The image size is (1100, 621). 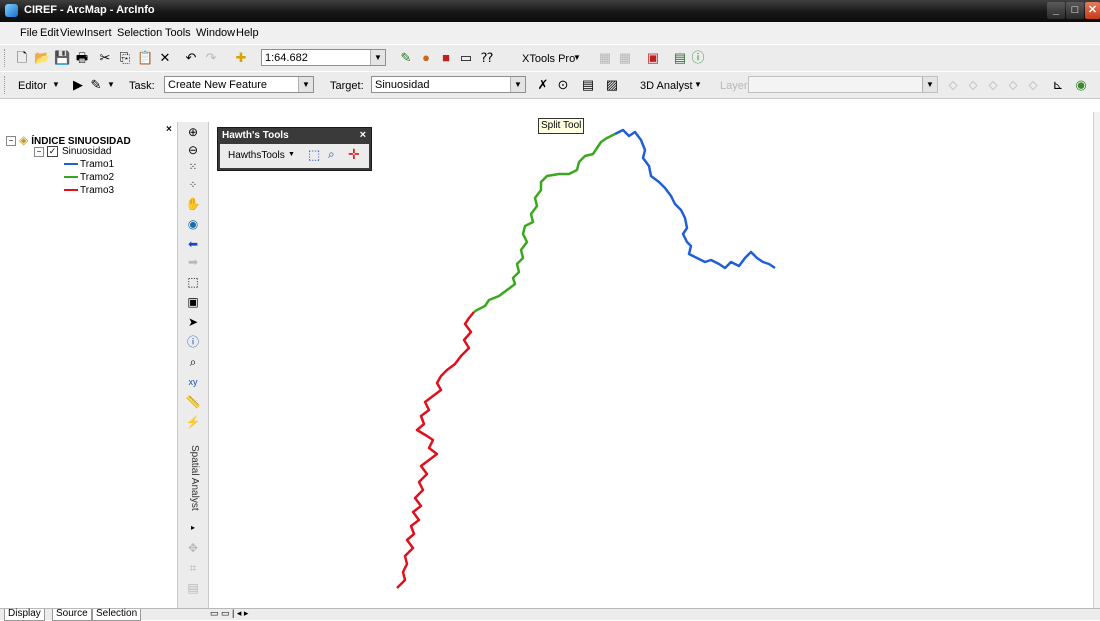 I want to click on menu-edit: Edit, so click(x=49, y=33).